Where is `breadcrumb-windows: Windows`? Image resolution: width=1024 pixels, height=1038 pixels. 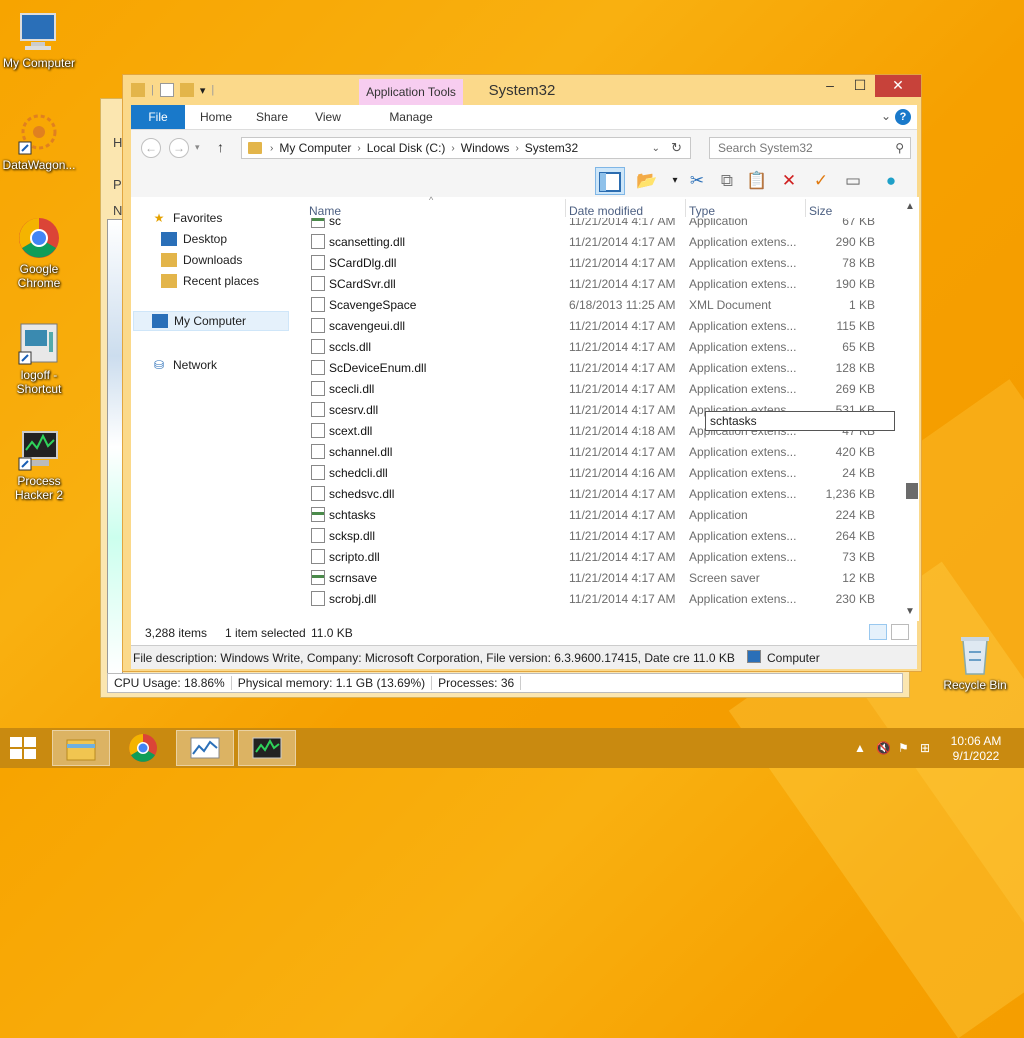 breadcrumb-windows: Windows is located at coordinates (485, 148).